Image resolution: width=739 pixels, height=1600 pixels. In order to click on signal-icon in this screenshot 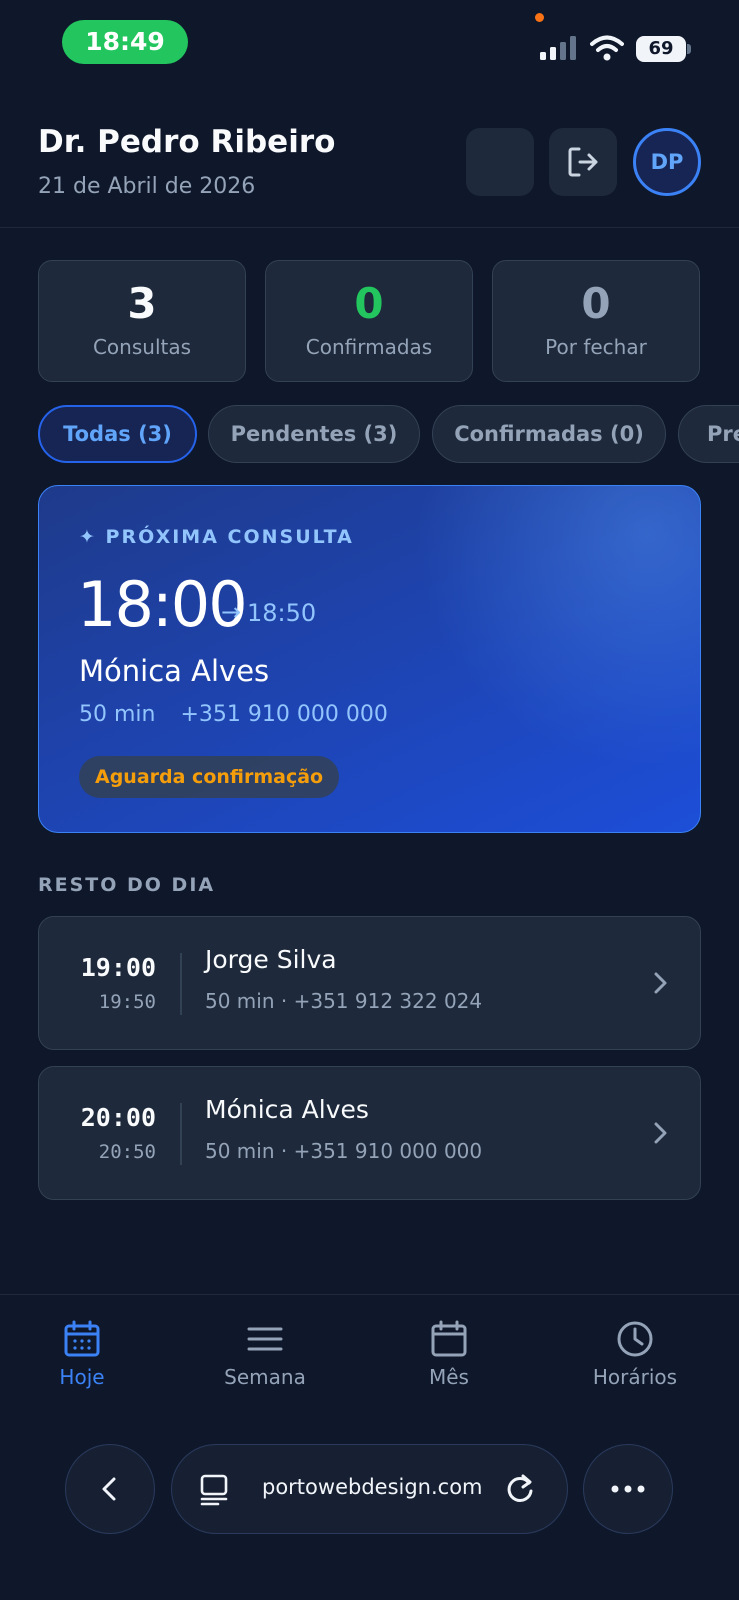, I will do `click(558, 48)`.